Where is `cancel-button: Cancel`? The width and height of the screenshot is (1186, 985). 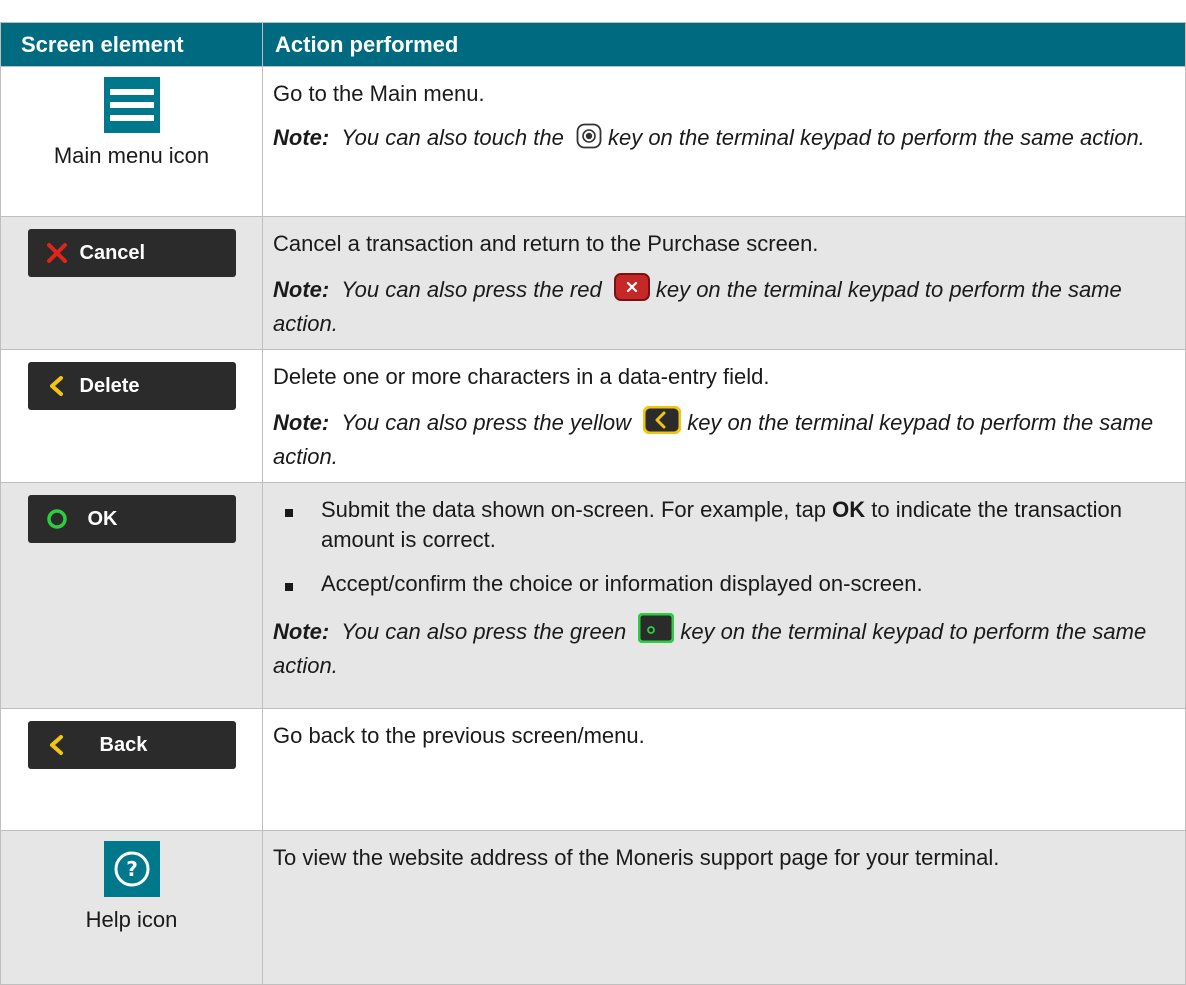 cancel-button: Cancel is located at coordinates (131, 253).